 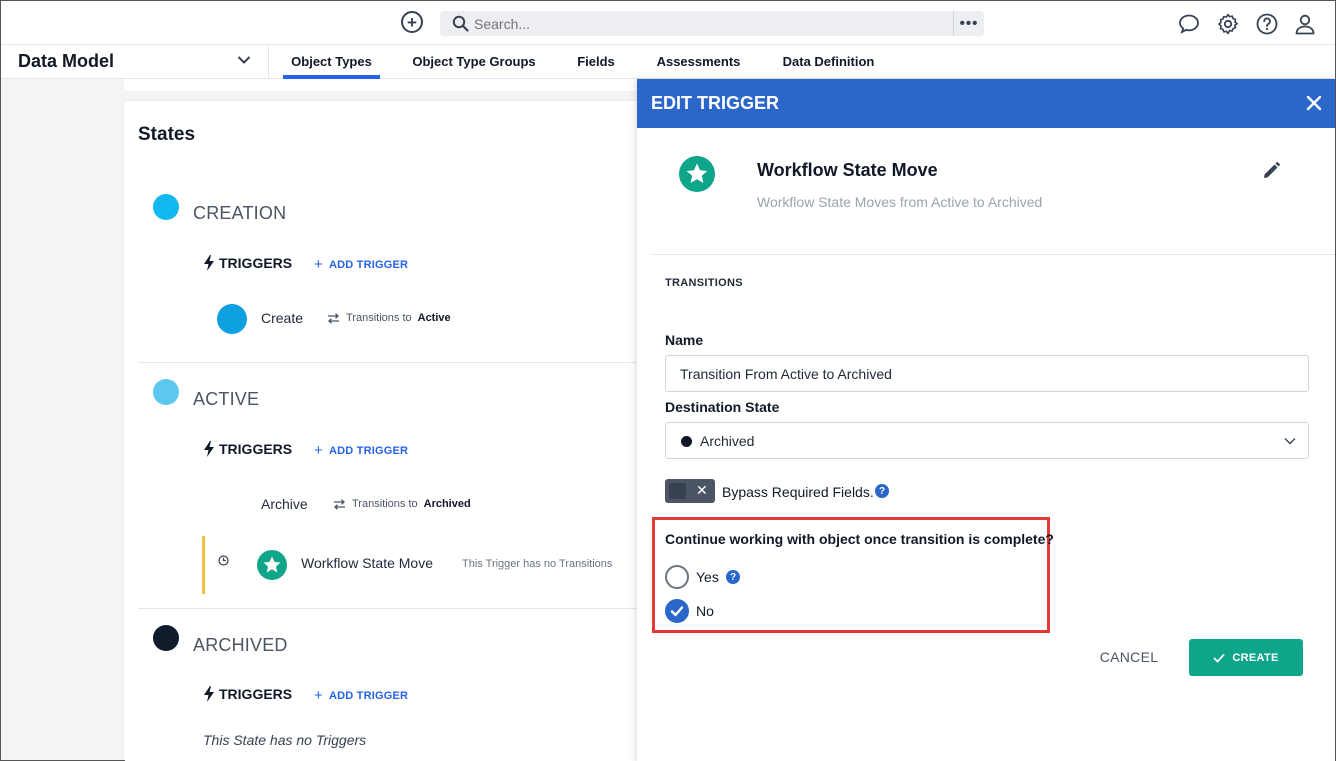 What do you see at coordinates (722, 407) in the screenshot?
I see `destination-state-label: Destination State` at bounding box center [722, 407].